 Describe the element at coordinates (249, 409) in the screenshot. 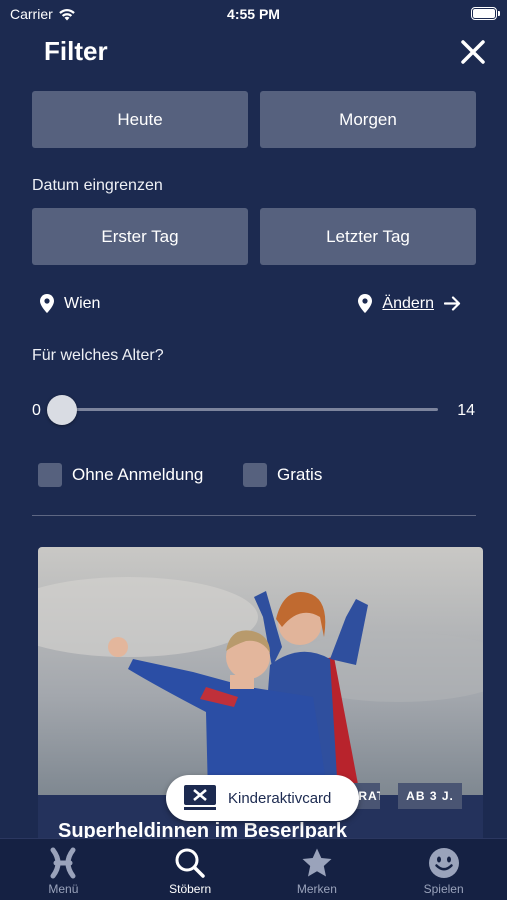

I see `age-slider-track` at that location.